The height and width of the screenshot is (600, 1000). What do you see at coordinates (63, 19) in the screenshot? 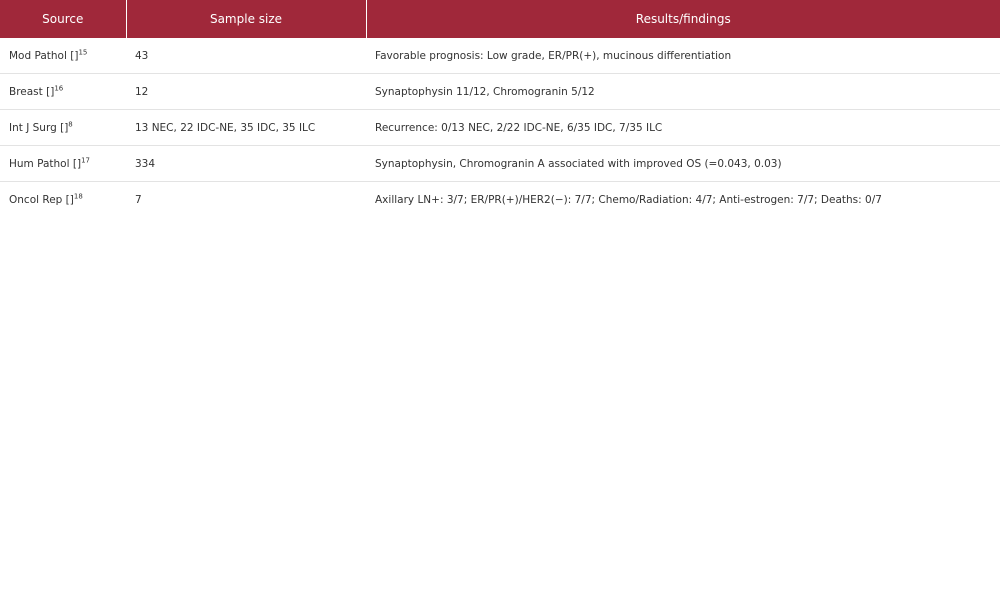
I see `header-source: Source` at bounding box center [63, 19].